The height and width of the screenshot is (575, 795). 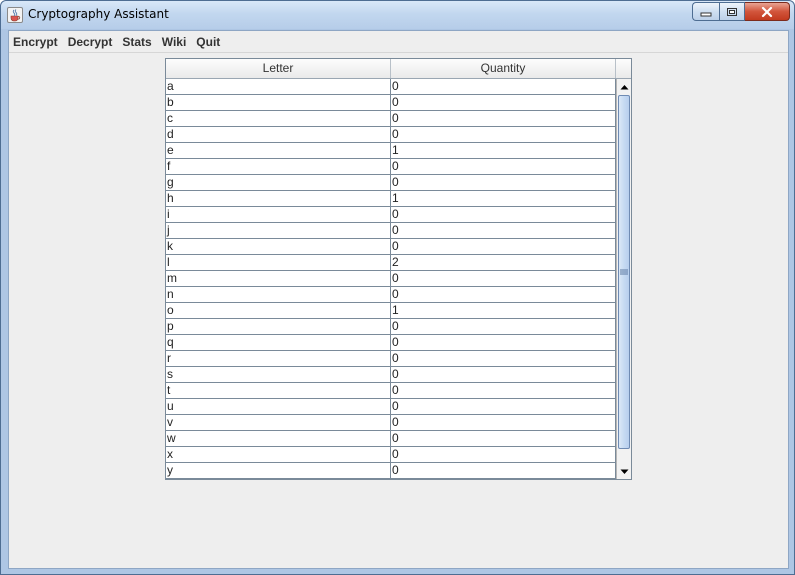 What do you see at coordinates (278, 68) in the screenshot?
I see `column-header-letter: Letter` at bounding box center [278, 68].